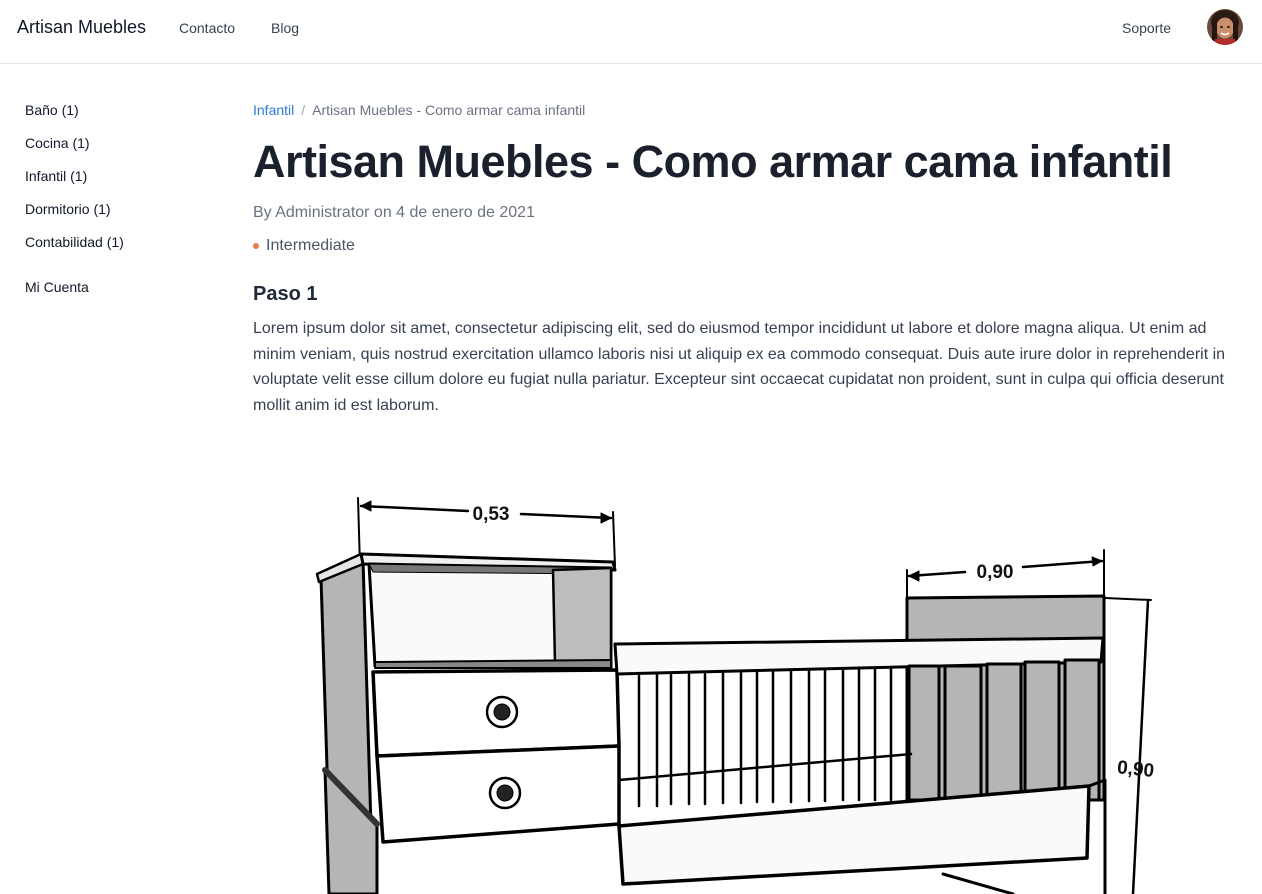  What do you see at coordinates (491, 514) in the screenshot?
I see `dimension-label-shelf-width: 0,53` at bounding box center [491, 514].